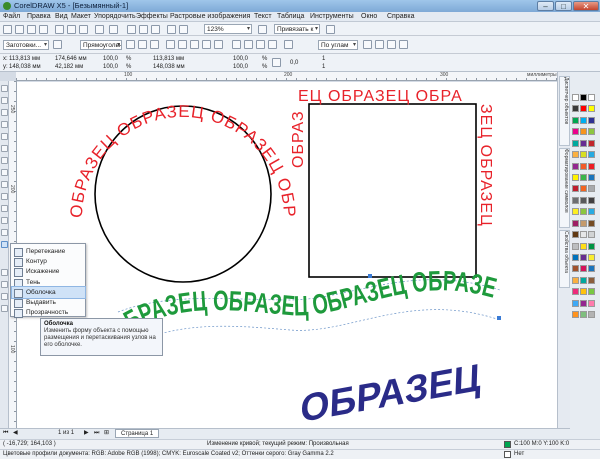  What do you see at coordinates (86, 433) in the screenshot?
I see `next-page-button: ▶` at bounding box center [86, 433].